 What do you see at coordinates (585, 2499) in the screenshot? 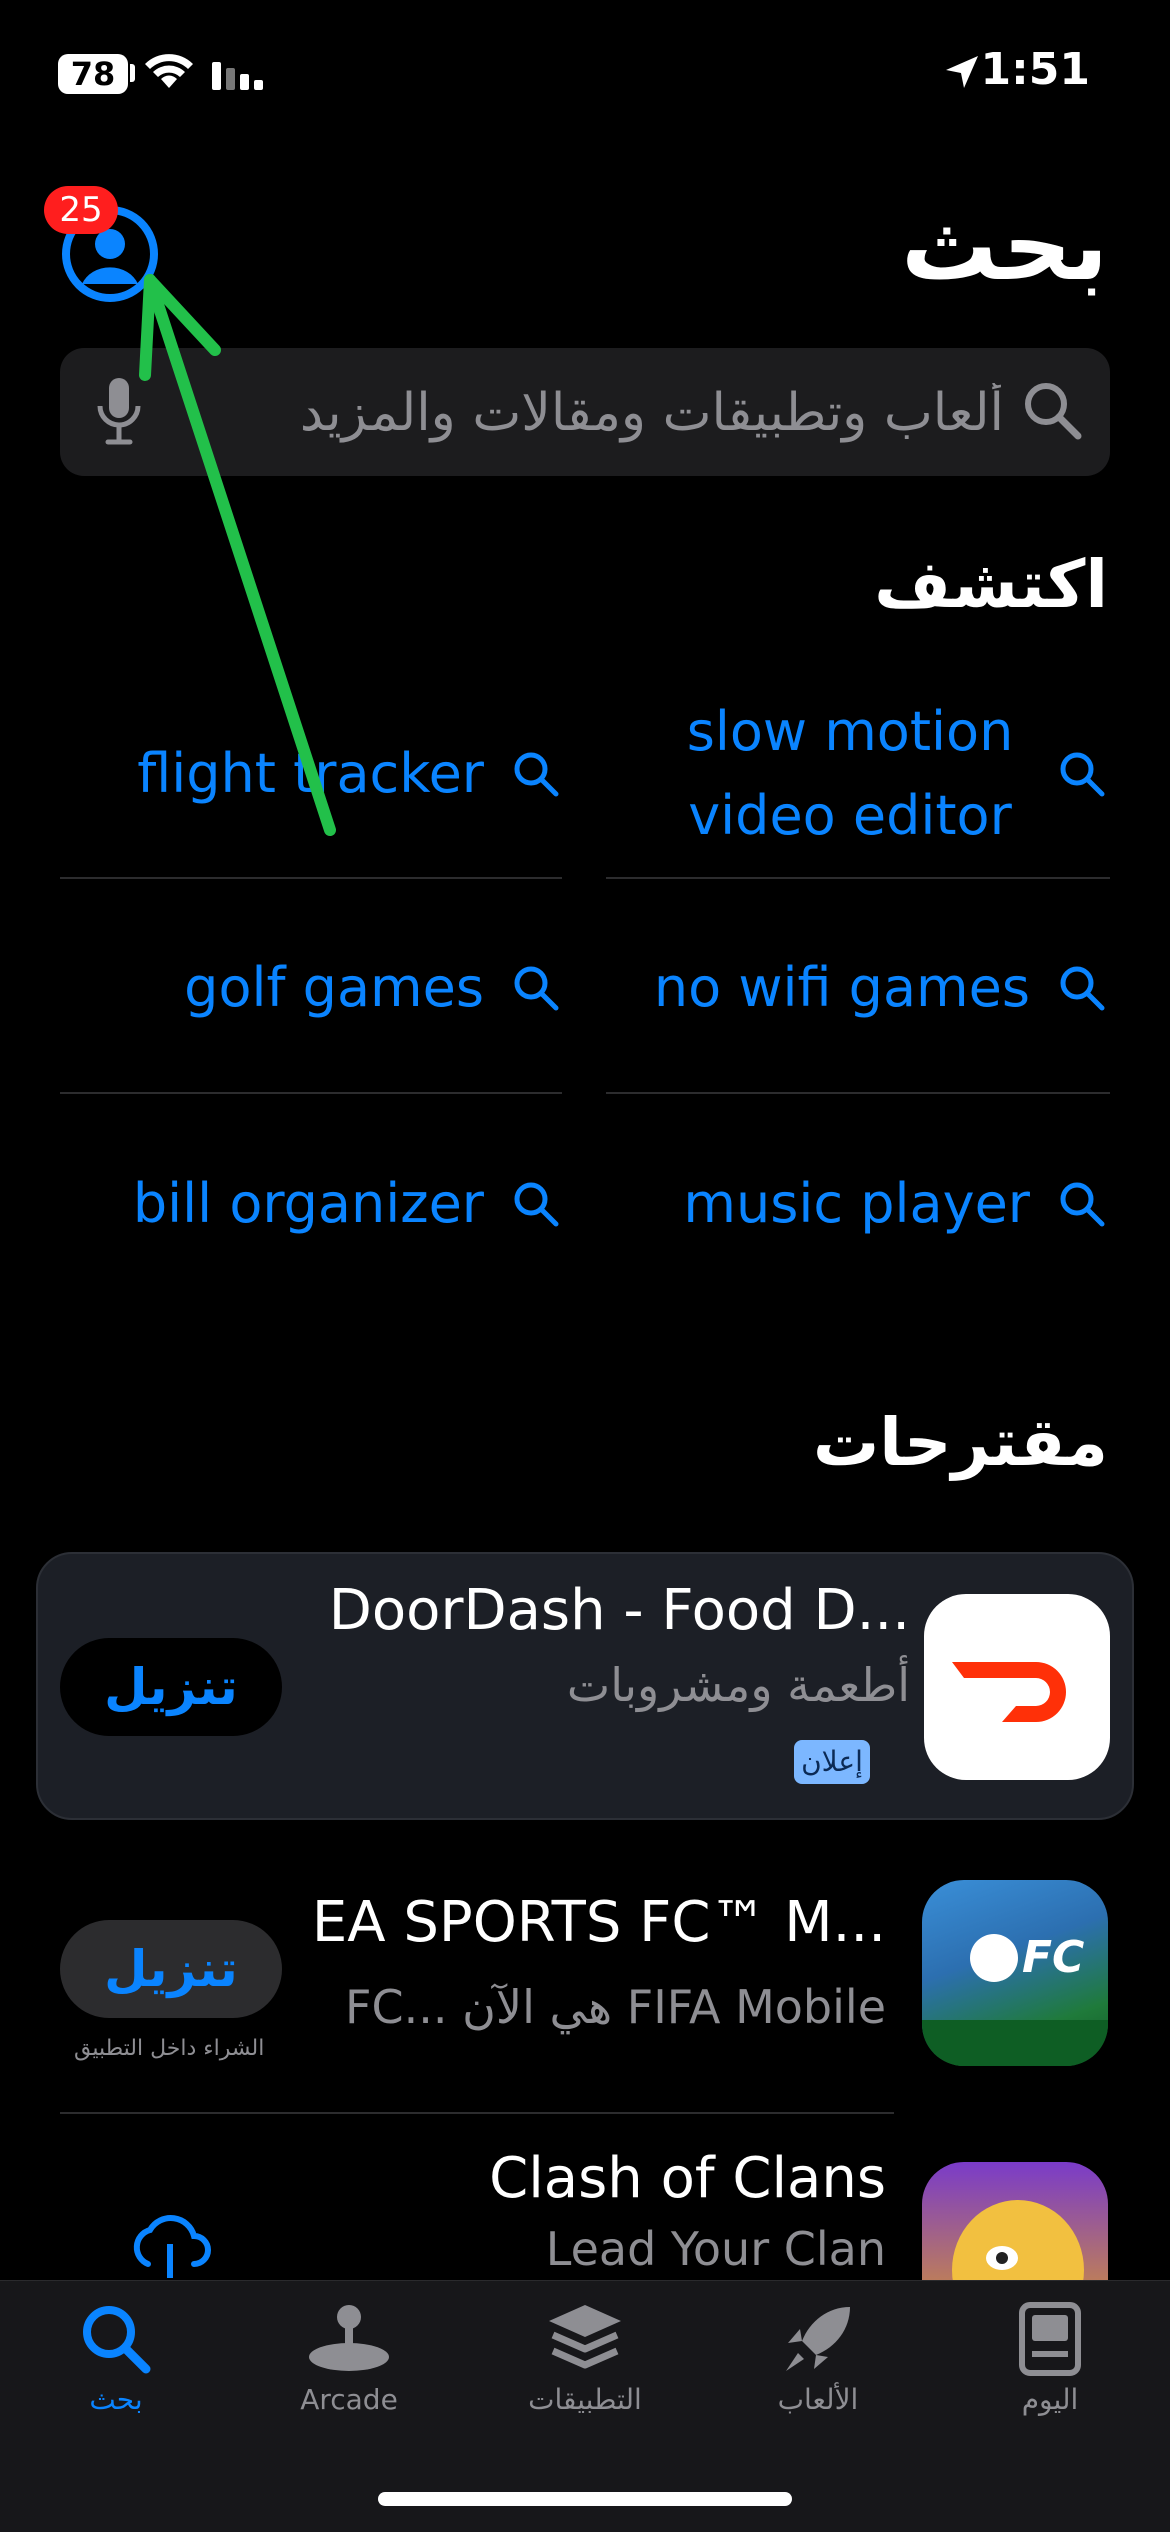
I see `home-indicator` at bounding box center [585, 2499].